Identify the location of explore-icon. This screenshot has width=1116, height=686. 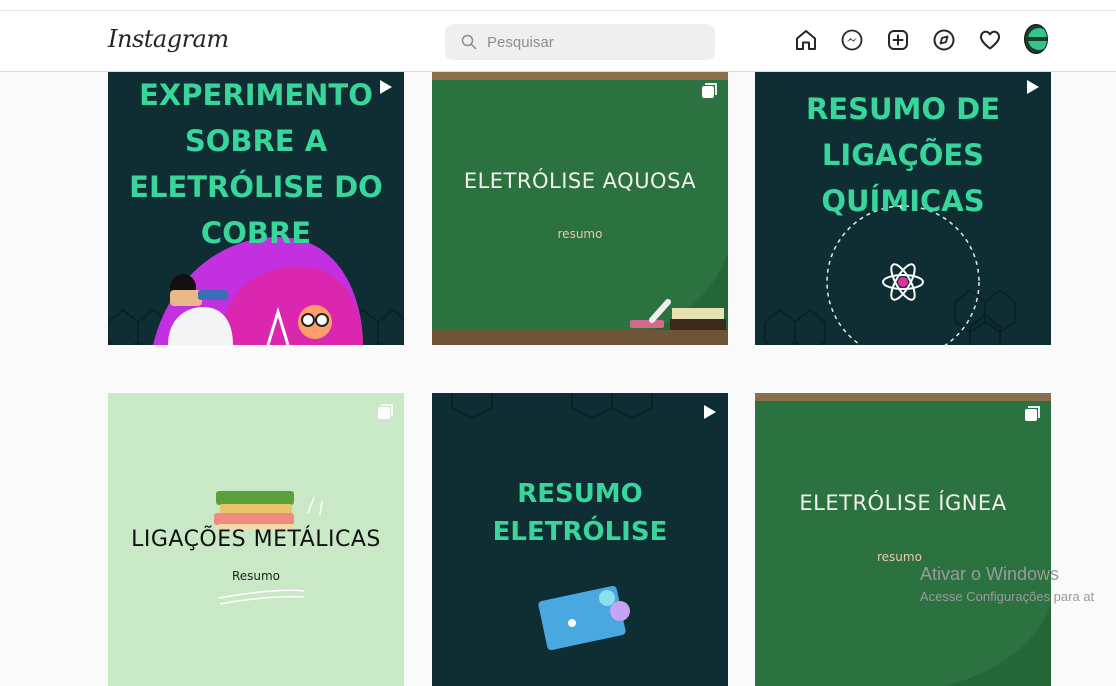
(944, 40).